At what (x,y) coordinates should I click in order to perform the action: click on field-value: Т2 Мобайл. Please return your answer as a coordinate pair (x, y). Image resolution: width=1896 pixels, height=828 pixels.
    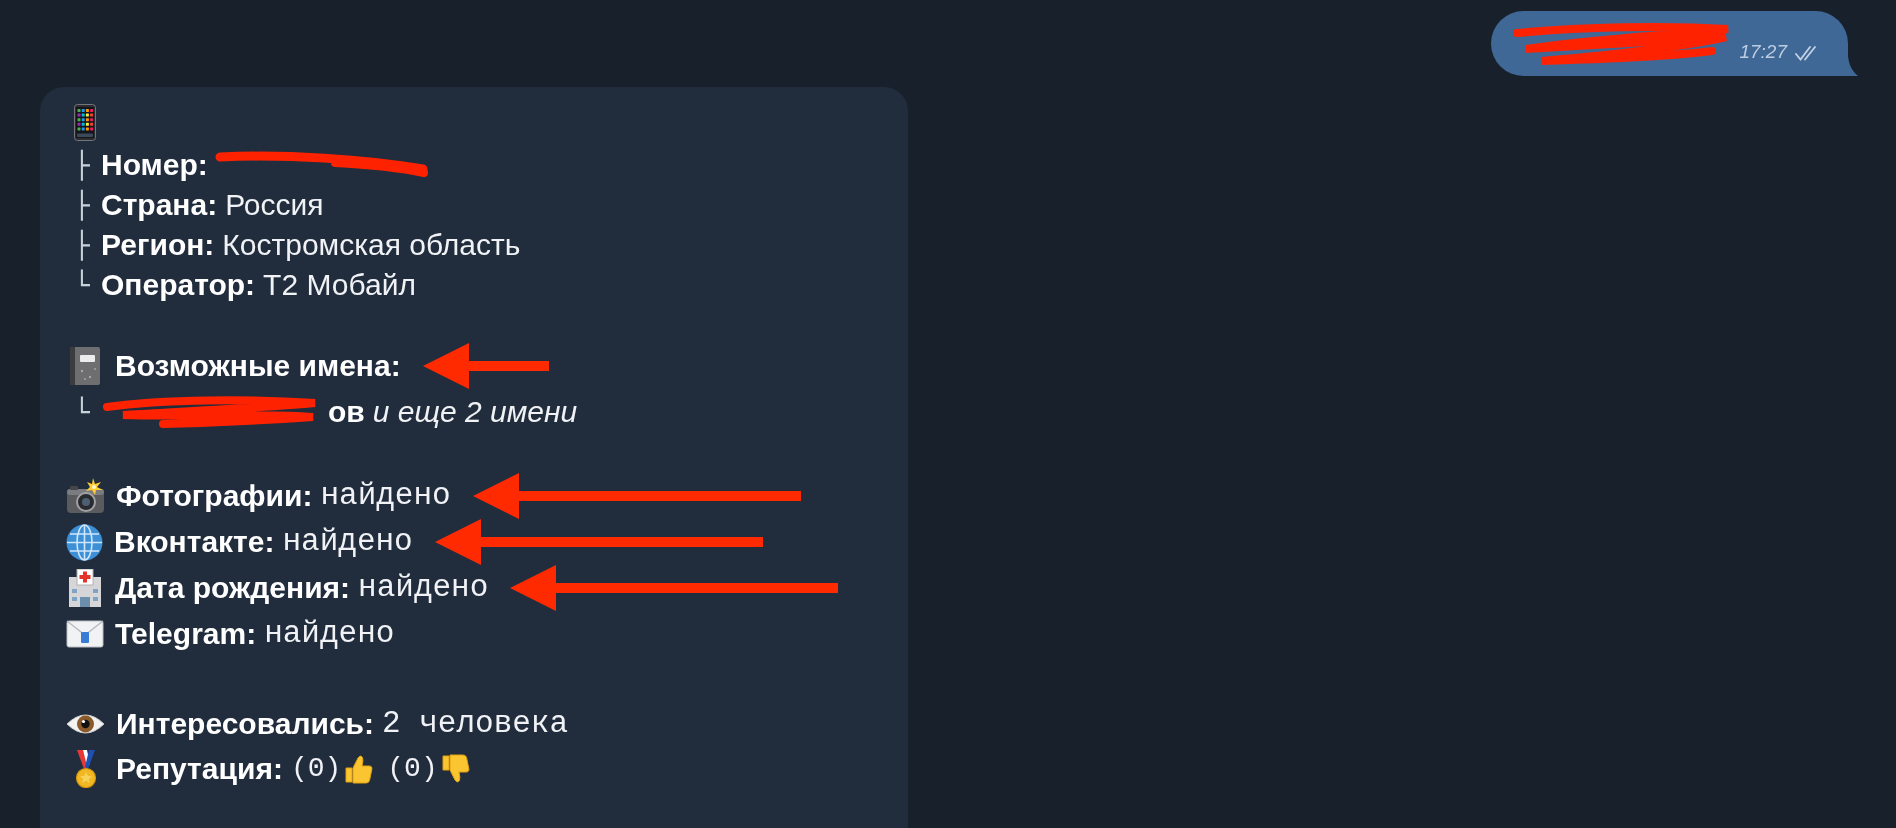
    Looking at the image, I should click on (339, 285).